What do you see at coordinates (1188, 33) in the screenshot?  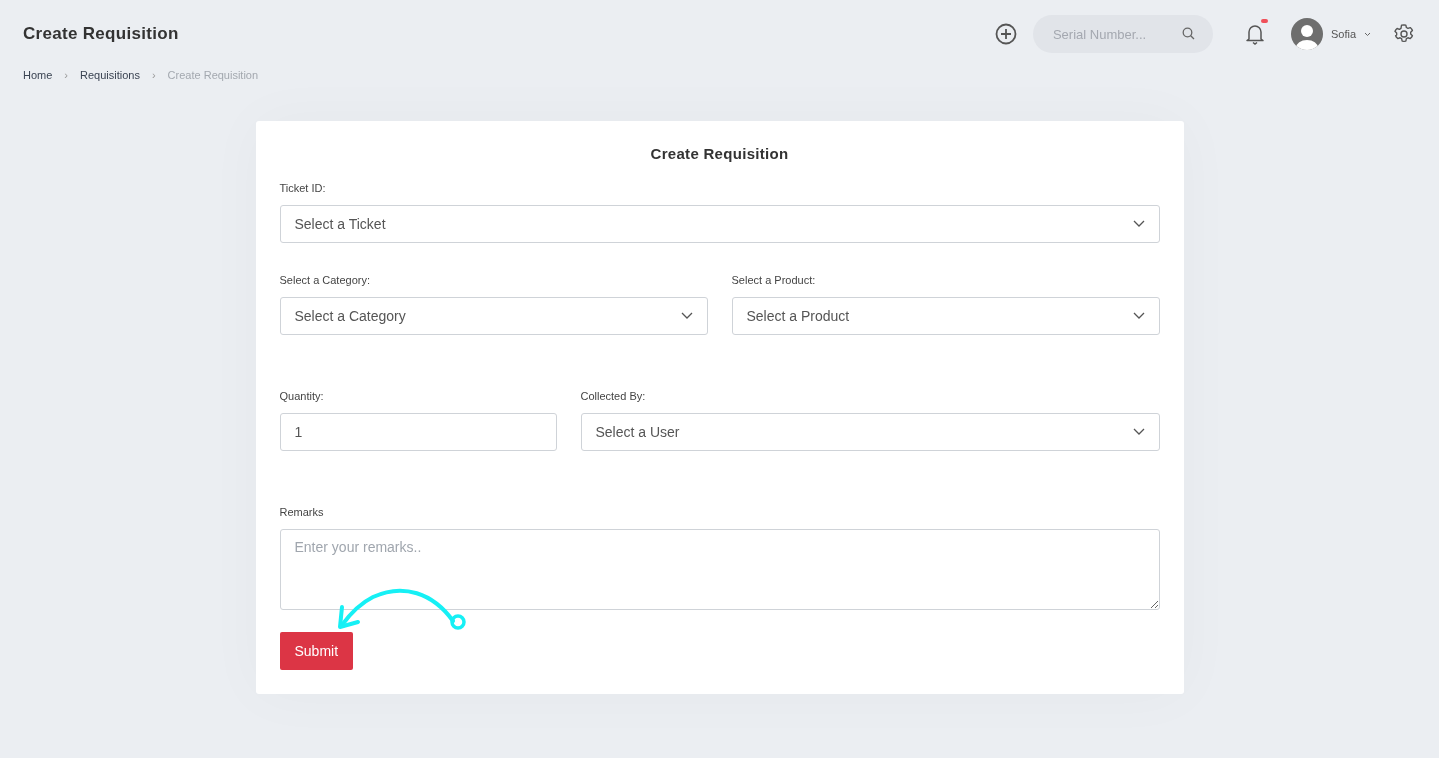 I see `search-icon` at bounding box center [1188, 33].